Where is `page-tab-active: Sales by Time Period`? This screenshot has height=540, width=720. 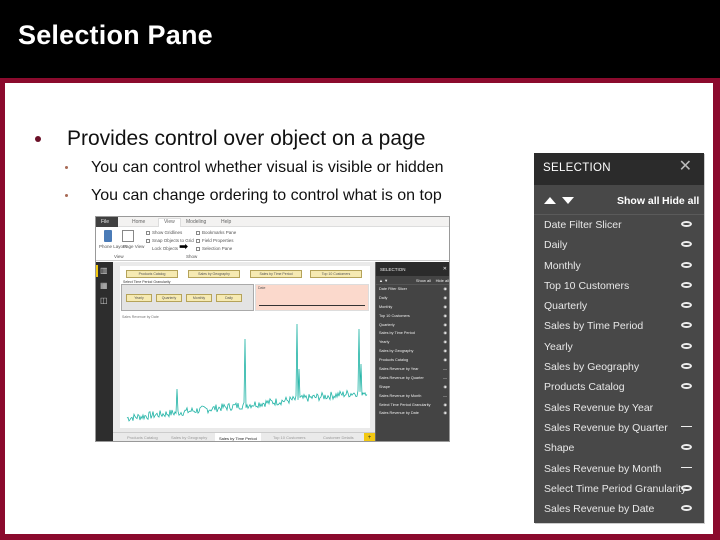
page-tab-active: Sales by Time Period is located at coordinates (238, 437).